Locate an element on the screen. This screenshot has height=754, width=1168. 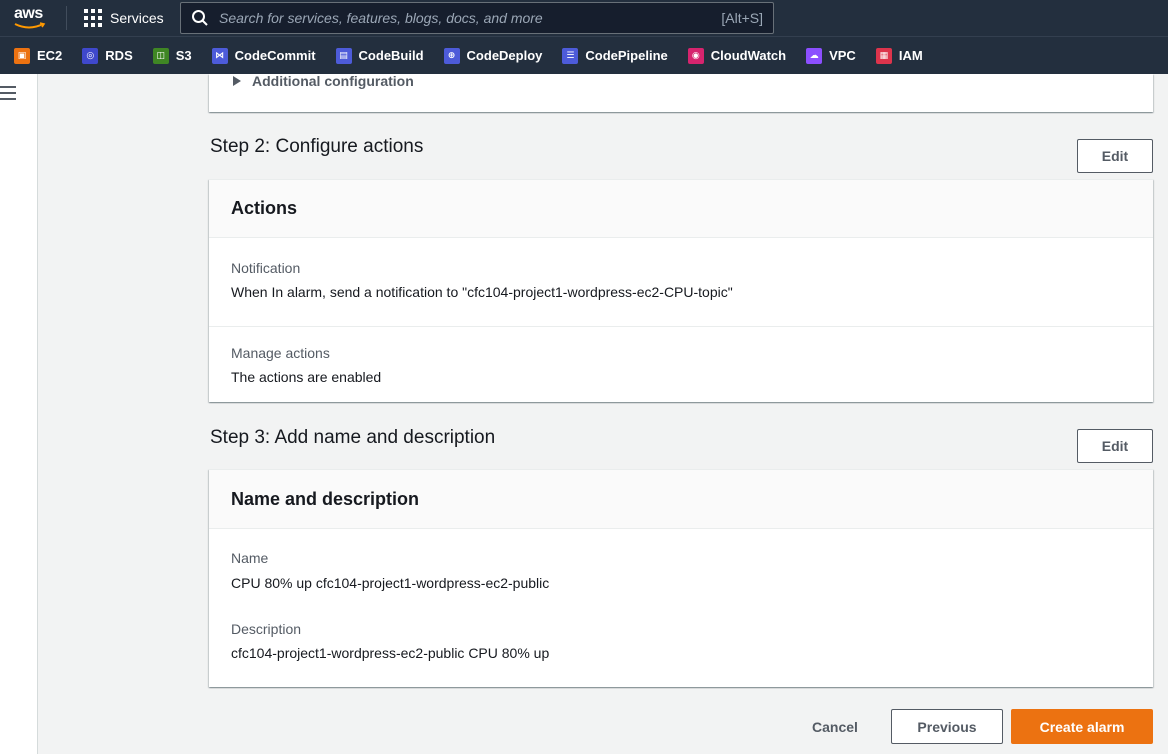
s3-icon: ◫ is located at coordinates (160, 55).